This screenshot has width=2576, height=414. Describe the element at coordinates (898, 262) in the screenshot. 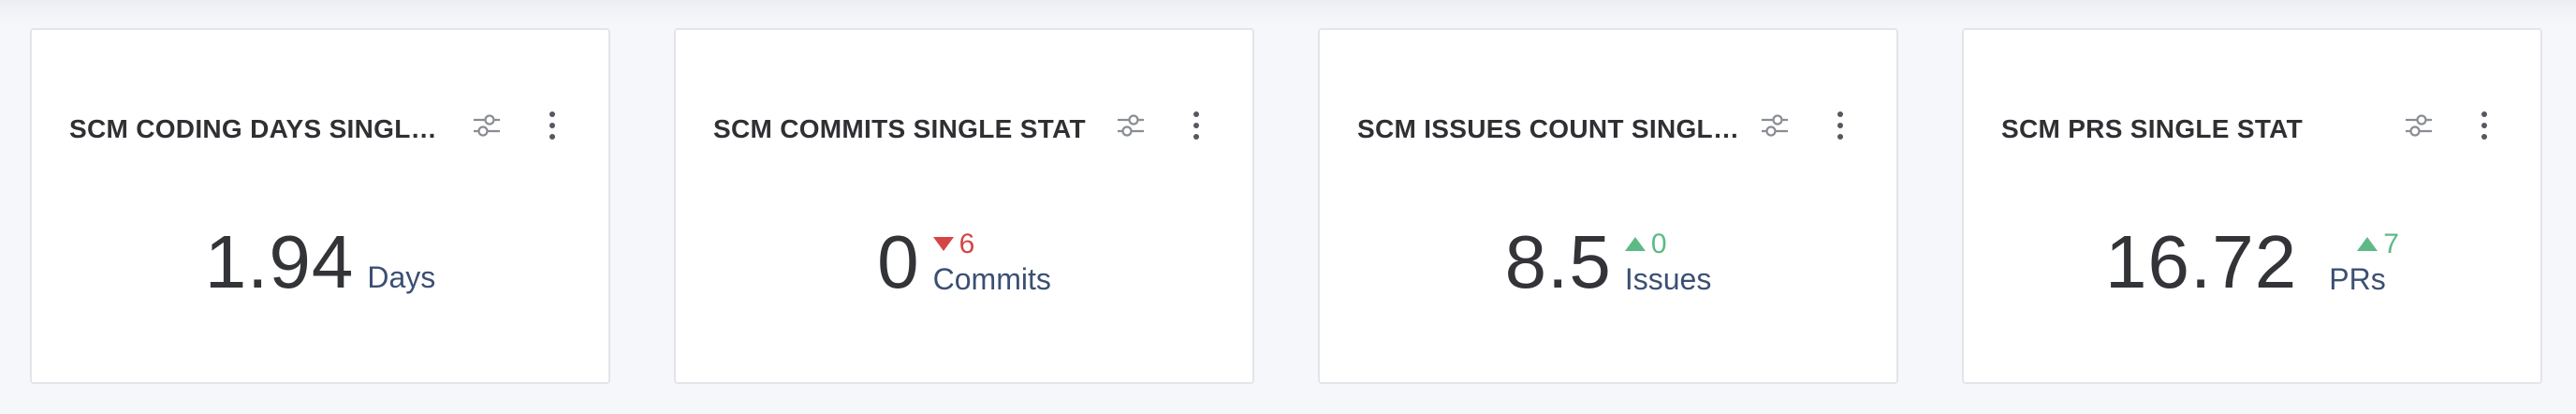

I see `stat-value: 0` at that location.